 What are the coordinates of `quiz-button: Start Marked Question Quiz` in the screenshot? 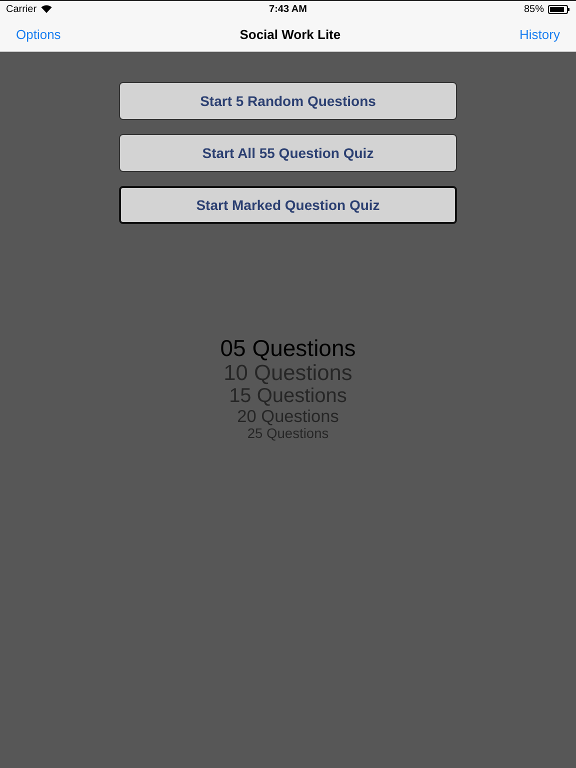 It's located at (288, 205).